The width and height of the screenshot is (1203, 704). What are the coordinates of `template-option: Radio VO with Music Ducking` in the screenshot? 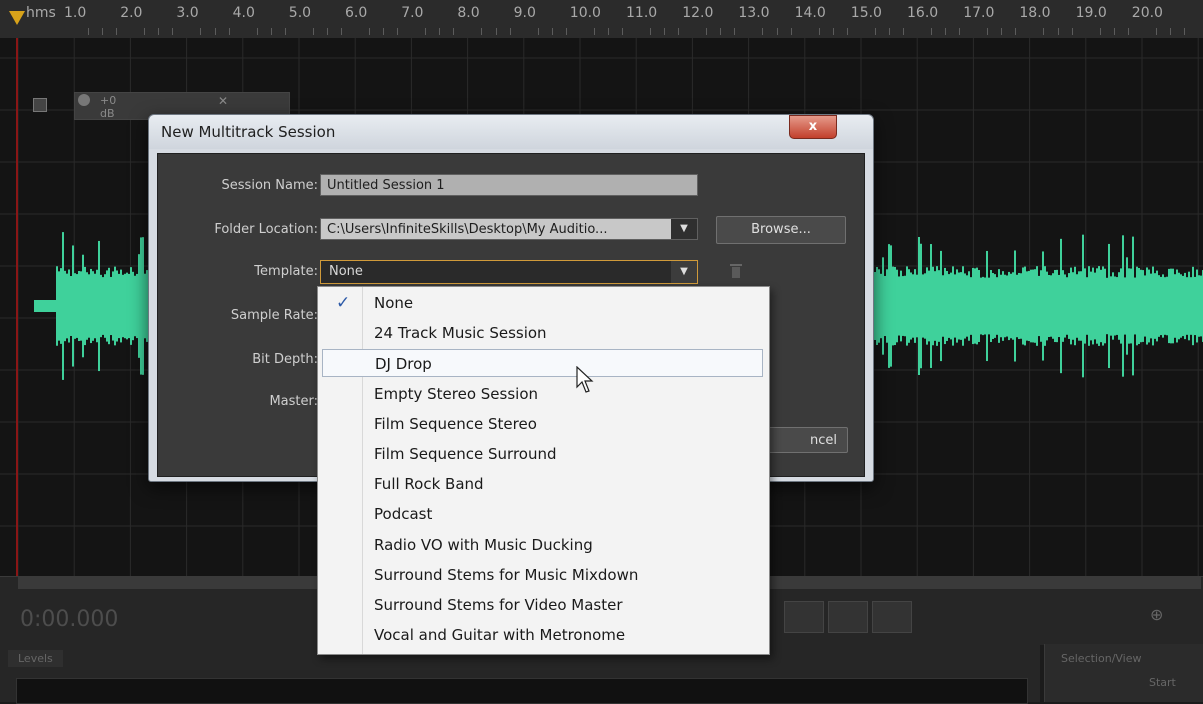 It's located at (542, 545).